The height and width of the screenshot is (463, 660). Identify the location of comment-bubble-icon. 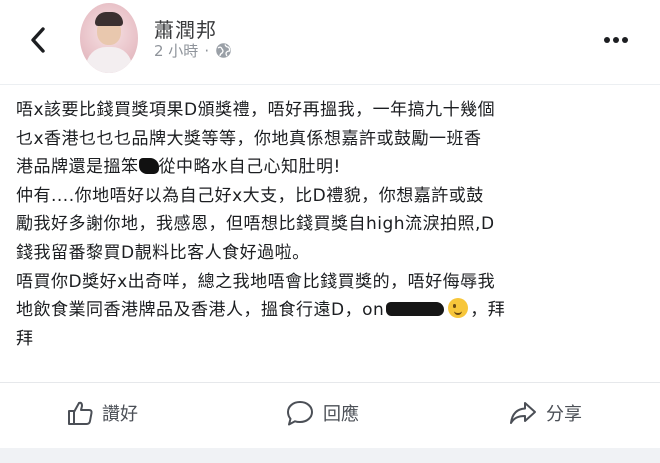
(300, 413).